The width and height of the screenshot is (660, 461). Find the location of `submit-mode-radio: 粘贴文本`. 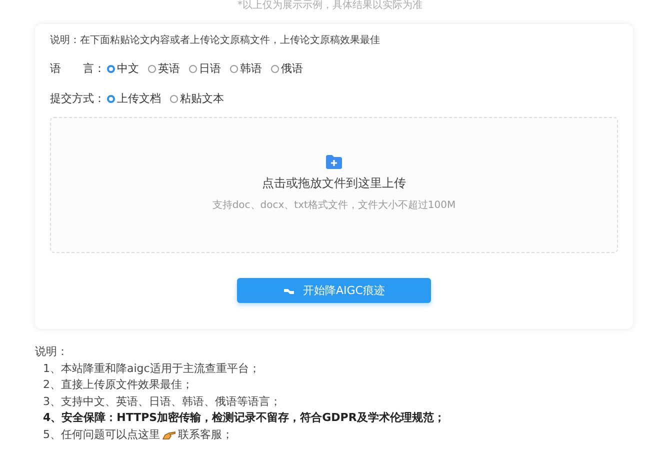

submit-mode-radio: 粘贴文本 is located at coordinates (197, 99).